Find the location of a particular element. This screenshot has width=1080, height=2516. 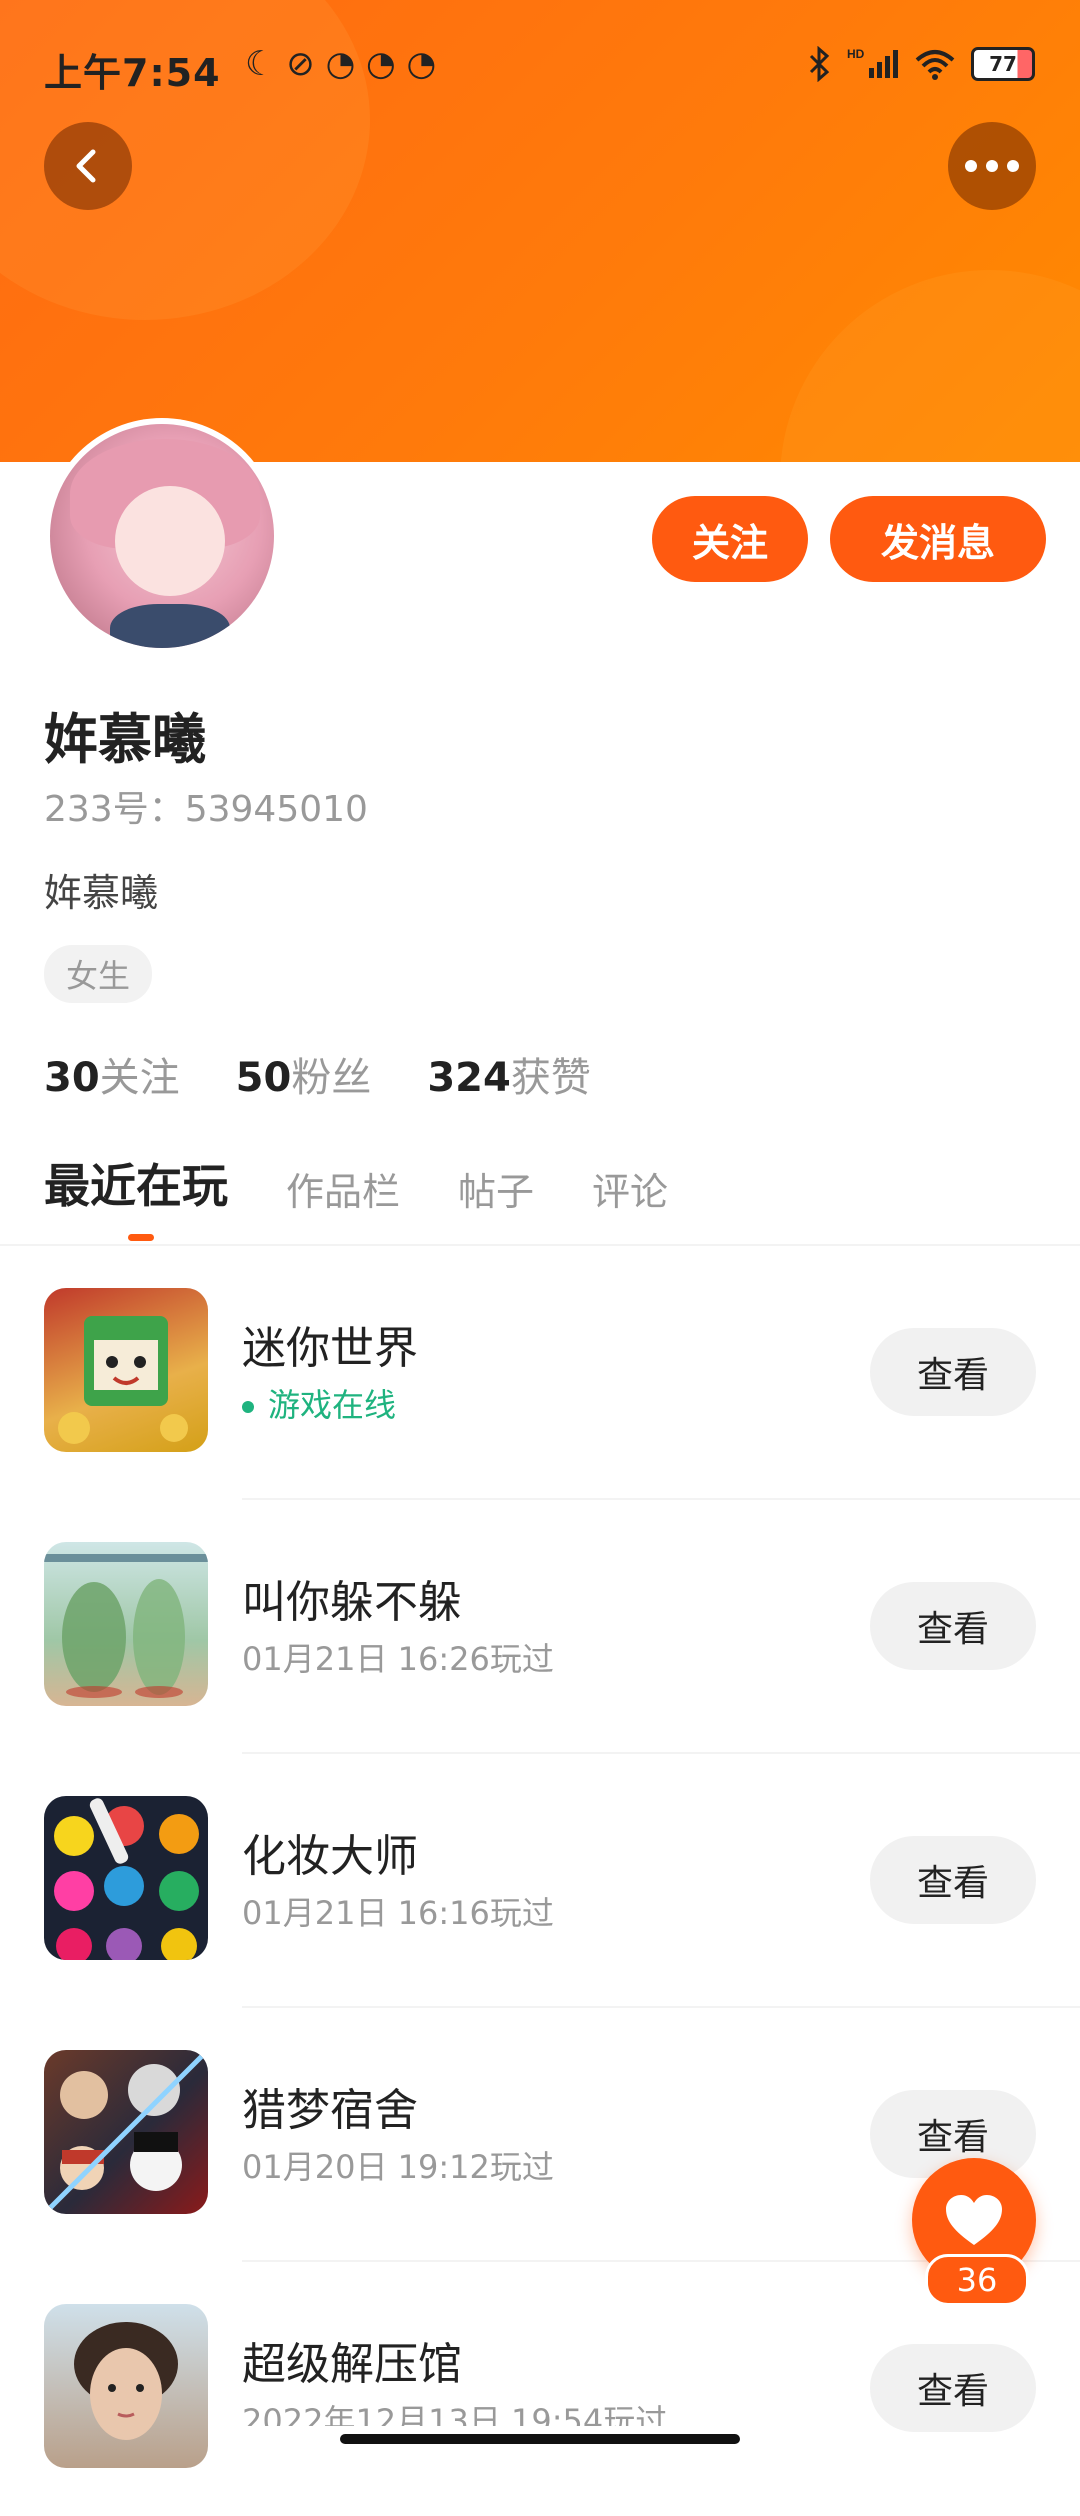

like-count-badge: 36 is located at coordinates (977, 2280).